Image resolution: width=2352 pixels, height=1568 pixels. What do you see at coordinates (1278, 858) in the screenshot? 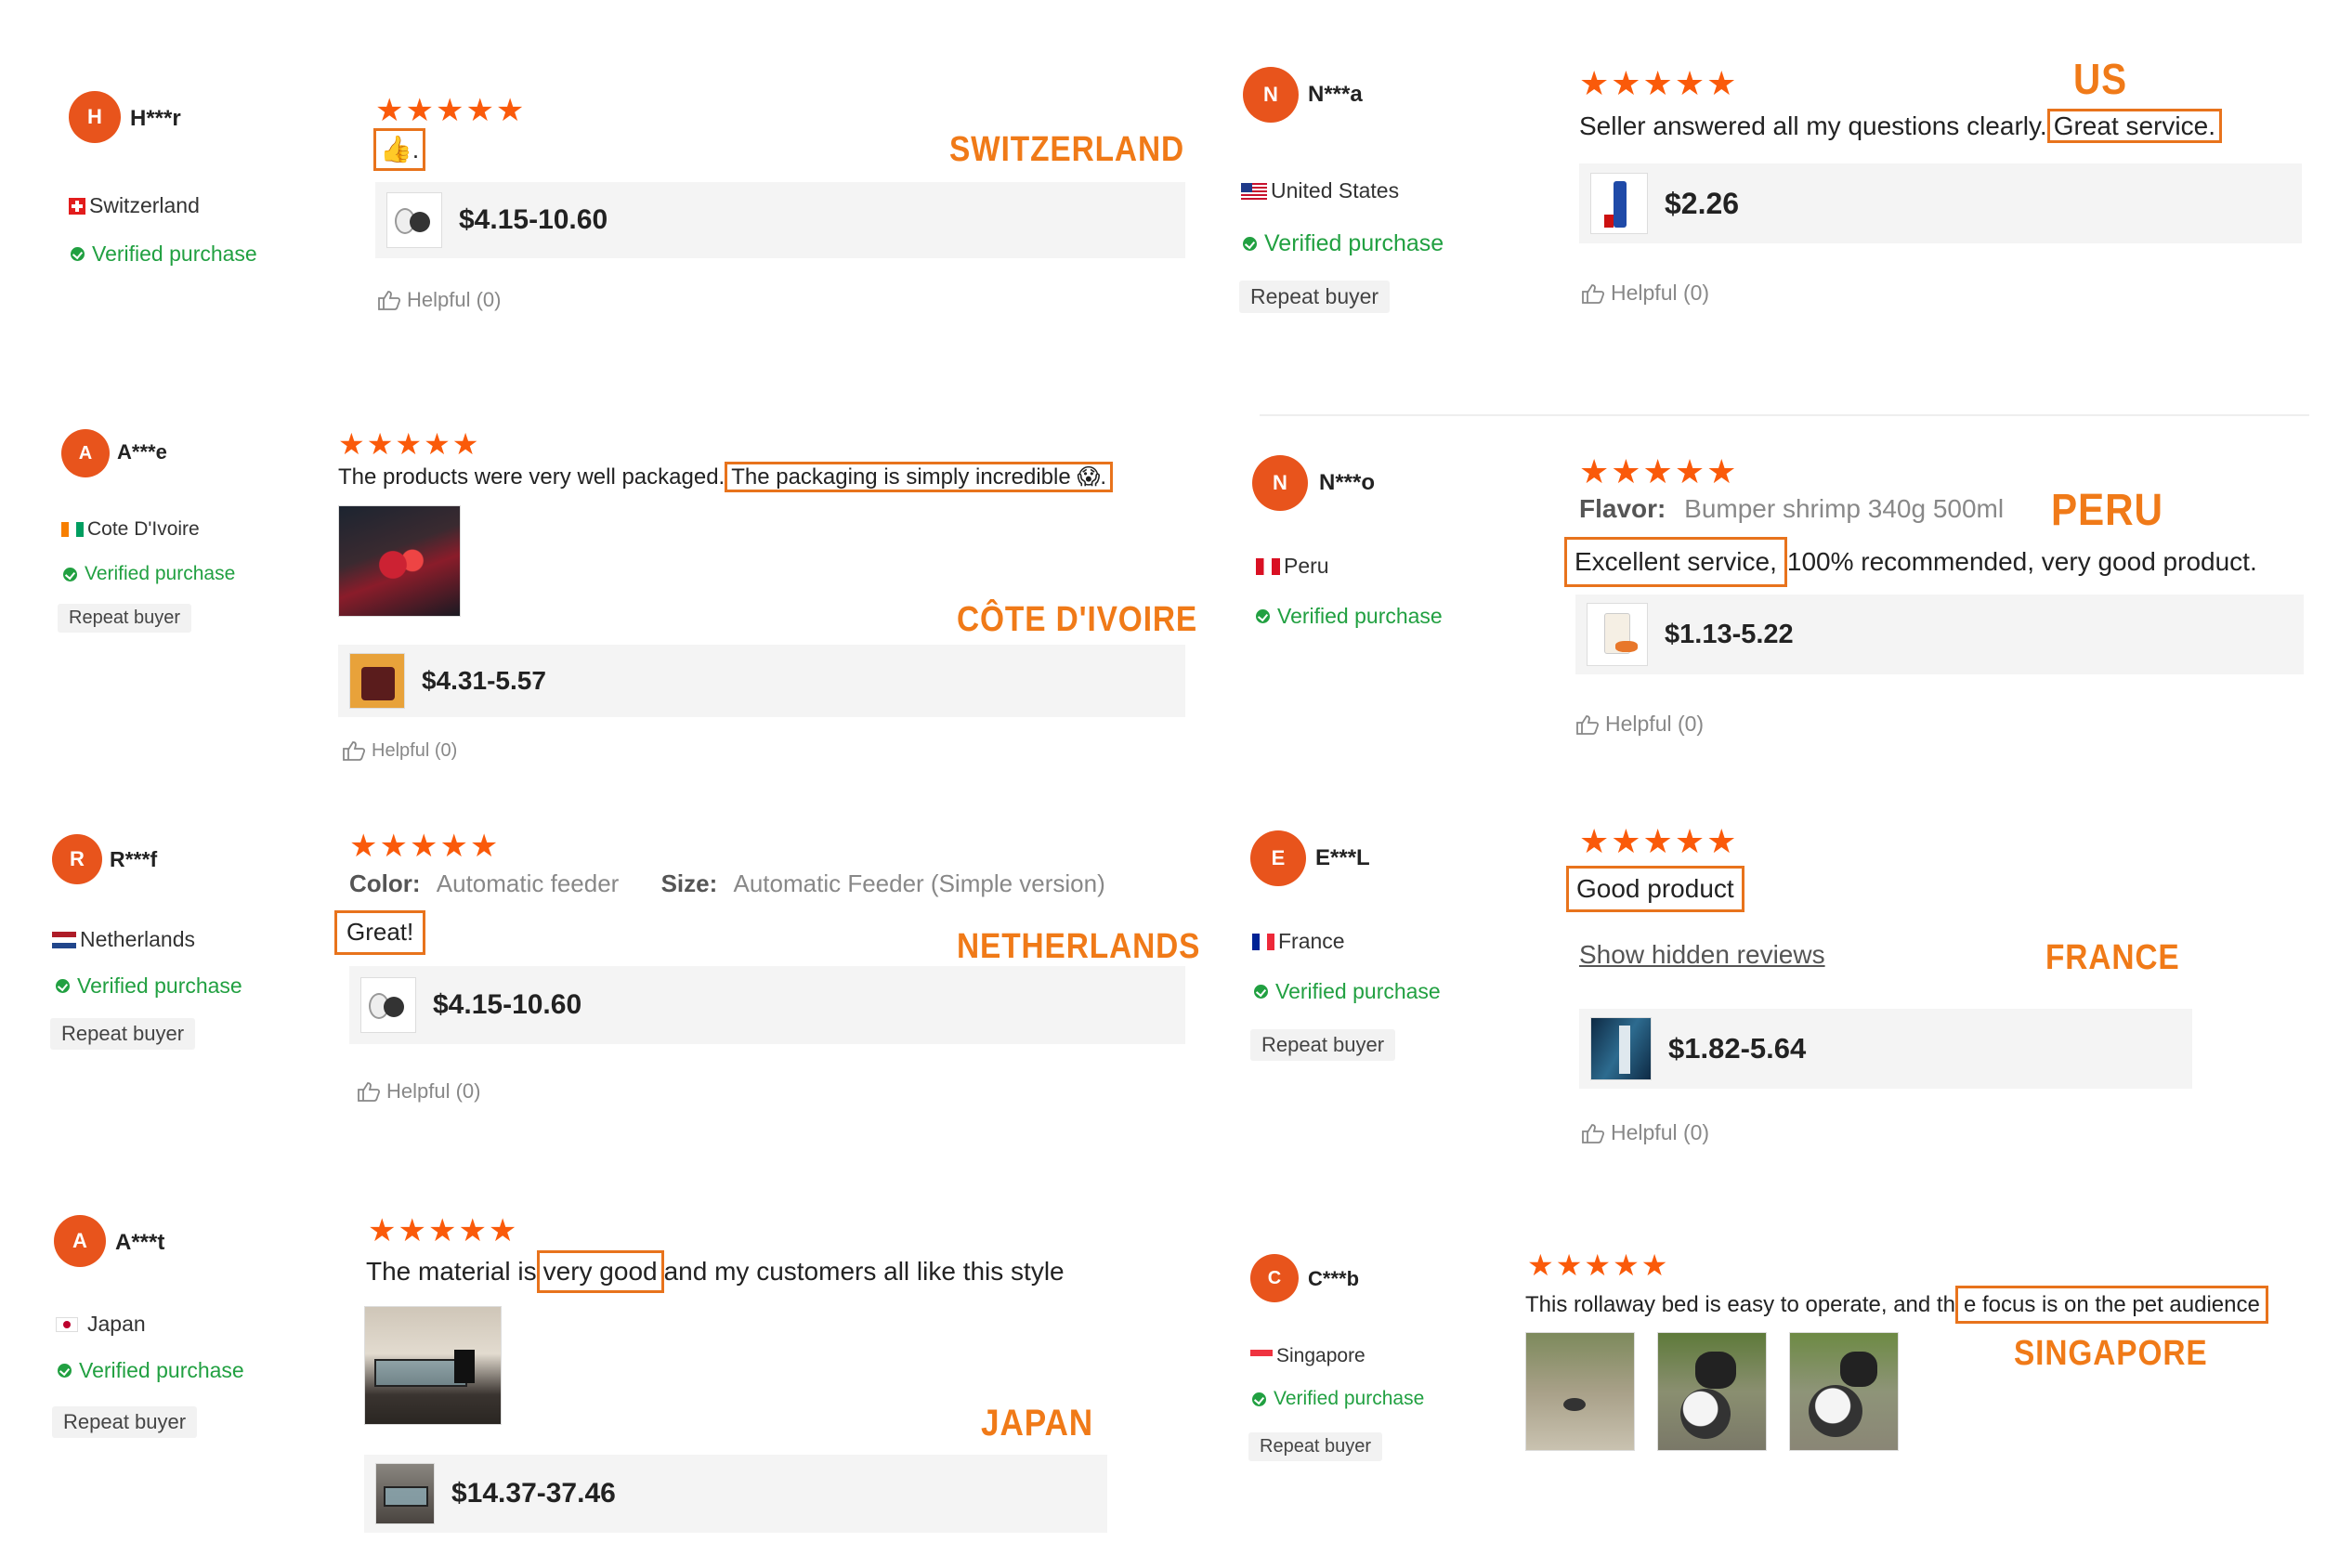
I see `avatar: E` at bounding box center [1278, 858].